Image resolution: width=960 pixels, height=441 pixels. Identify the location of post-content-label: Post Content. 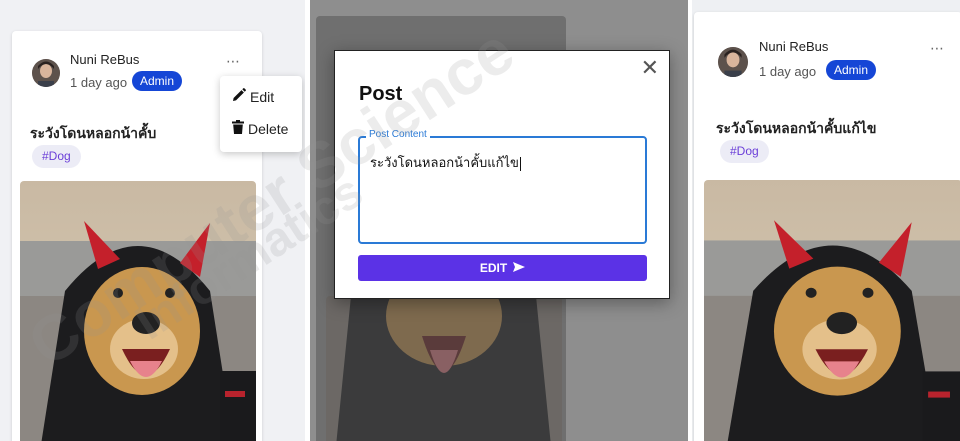
(398, 134).